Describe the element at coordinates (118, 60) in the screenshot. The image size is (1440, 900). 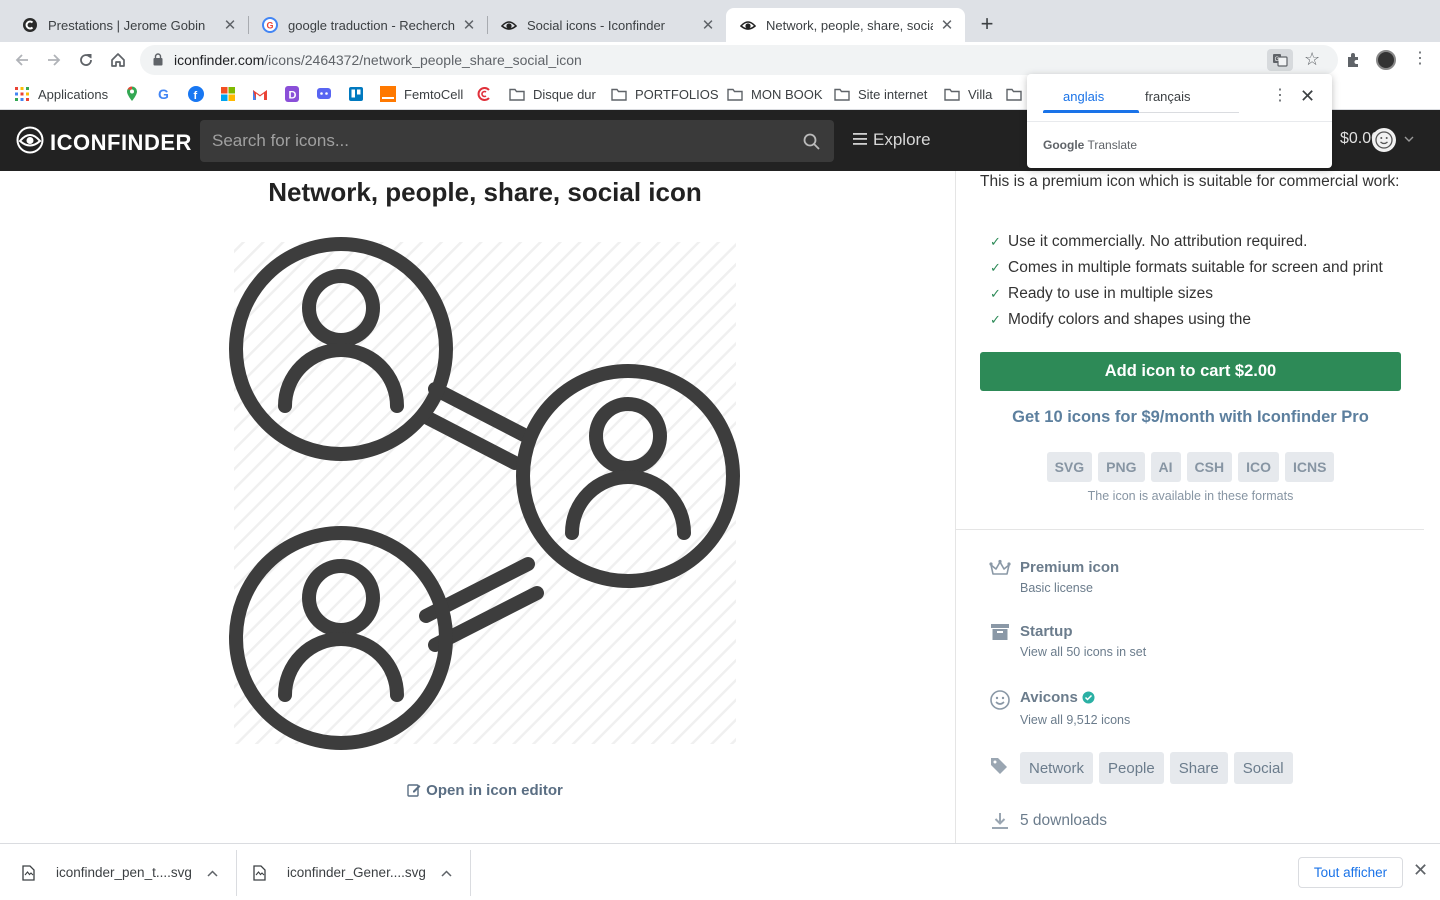
I see `home-button` at that location.